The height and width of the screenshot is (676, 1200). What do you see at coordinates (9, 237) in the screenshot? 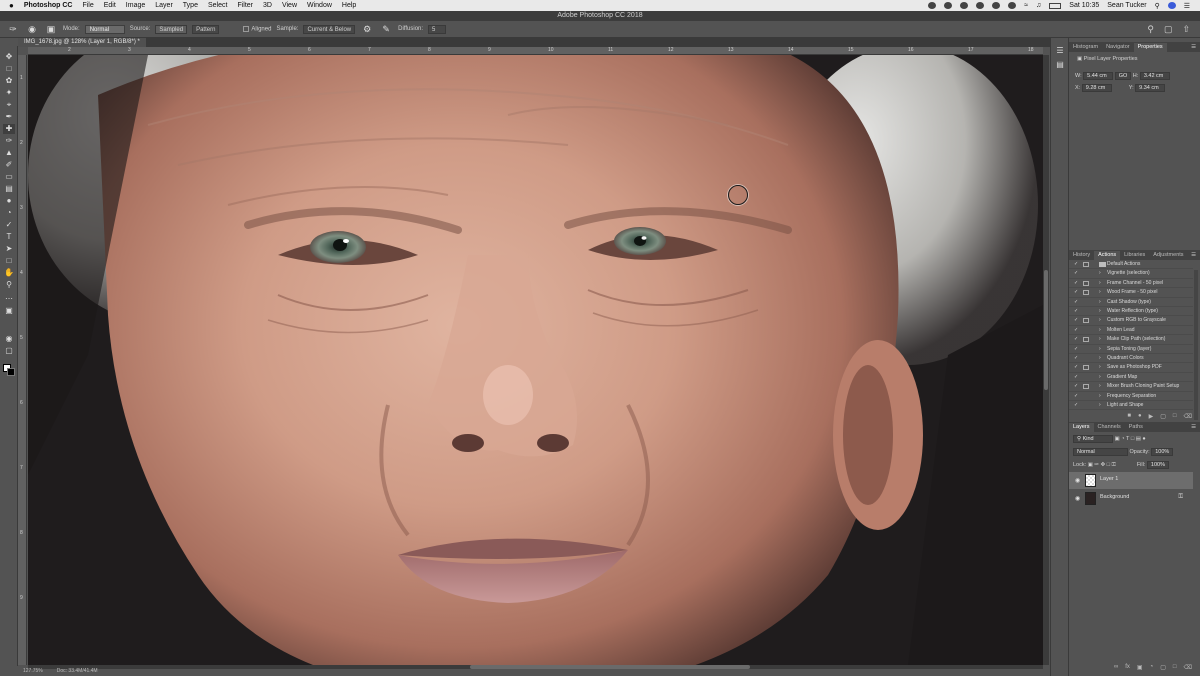
I see `type-tool-icon: T` at bounding box center [9, 237].